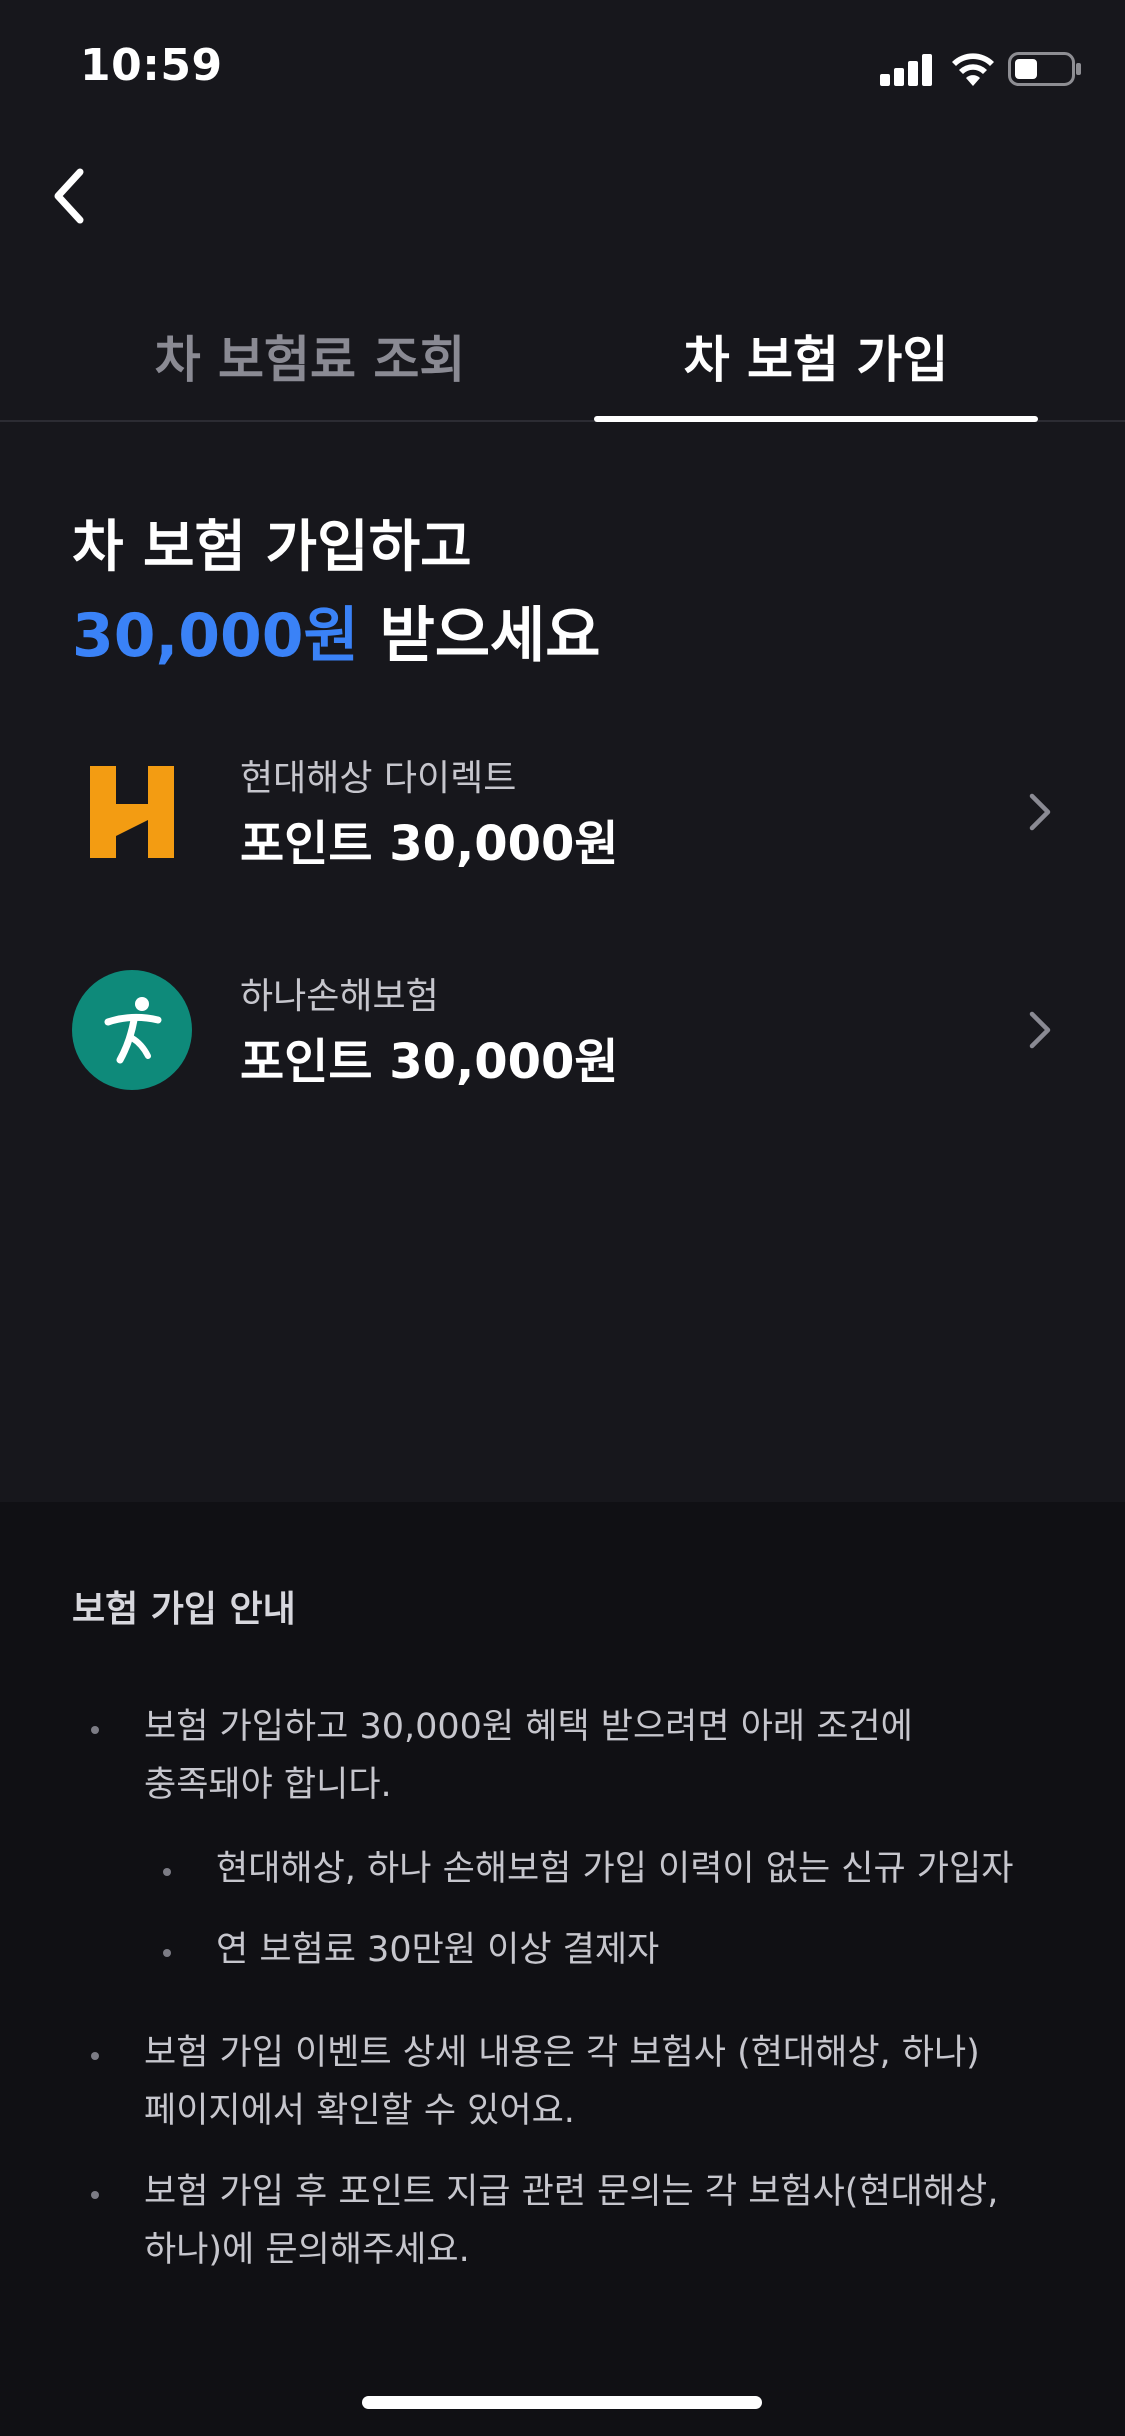 The height and width of the screenshot is (2436, 1125). I want to click on insurer-item-hyundai: 현대해상 다이렉트 포인트 30,000원, so click(562, 812).